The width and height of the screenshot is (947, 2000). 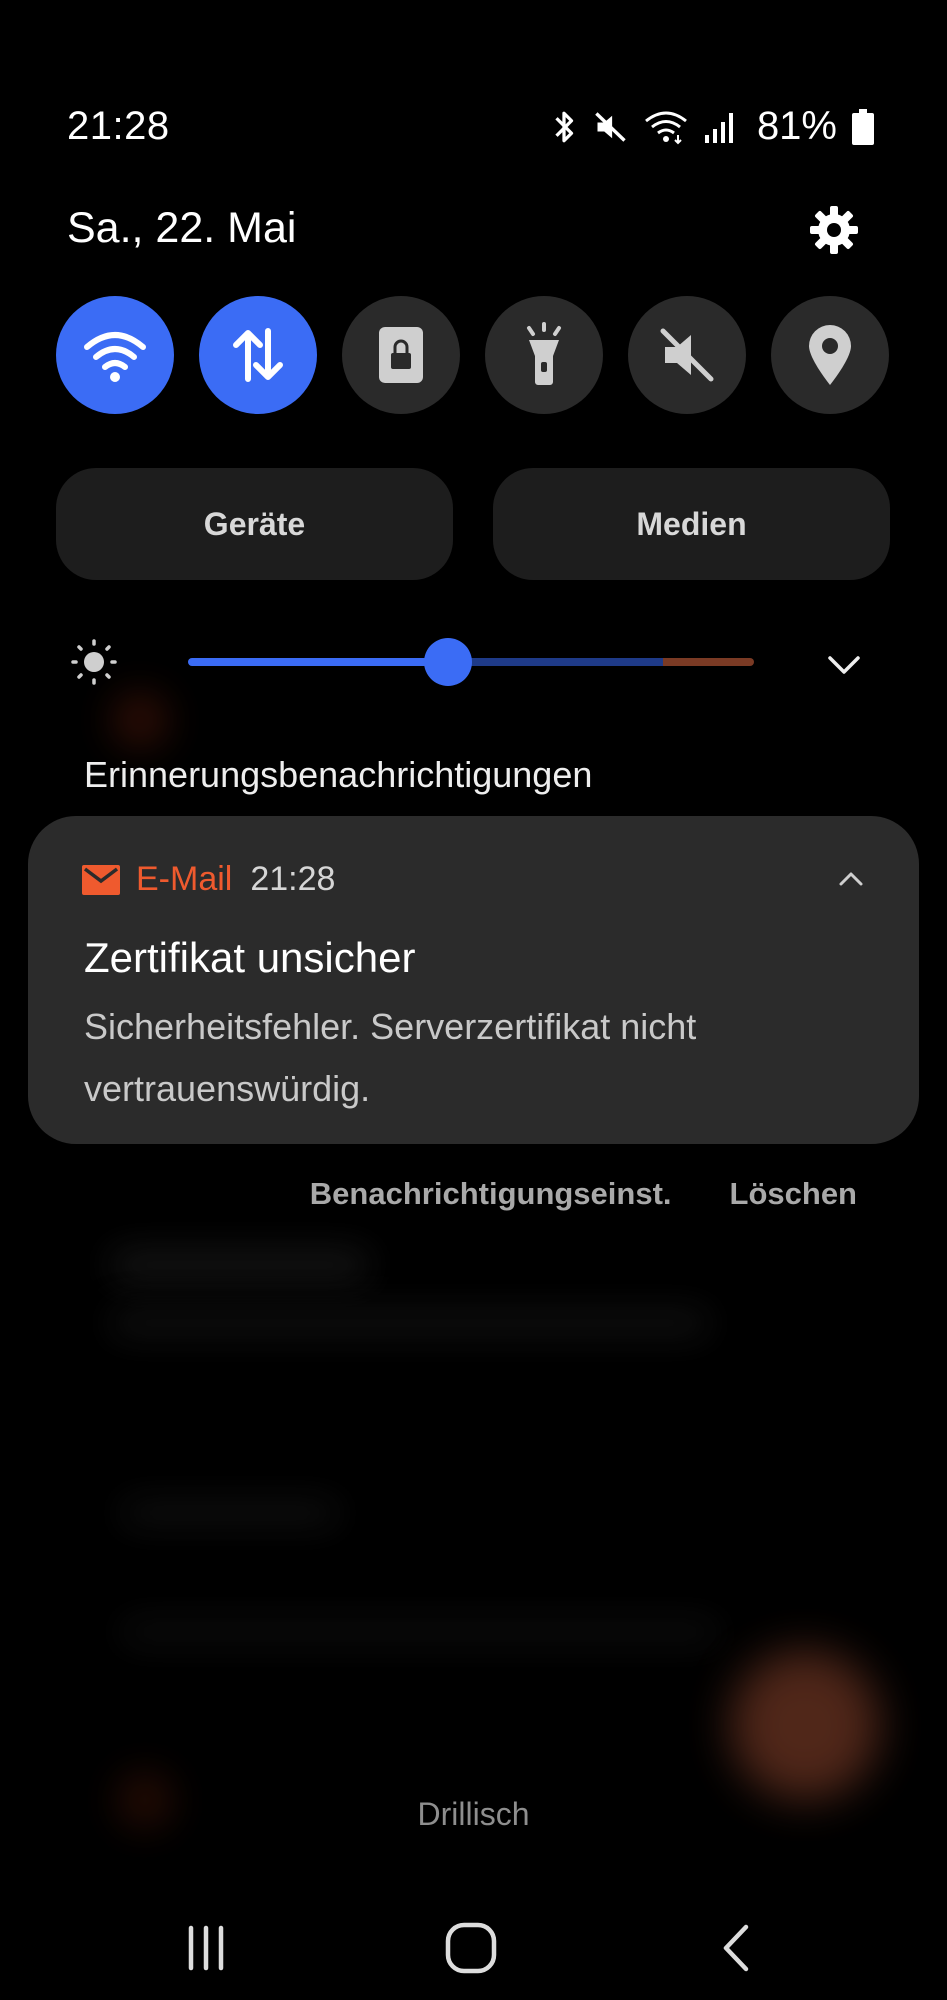 I want to click on flashlight-icon, so click(x=544, y=353).